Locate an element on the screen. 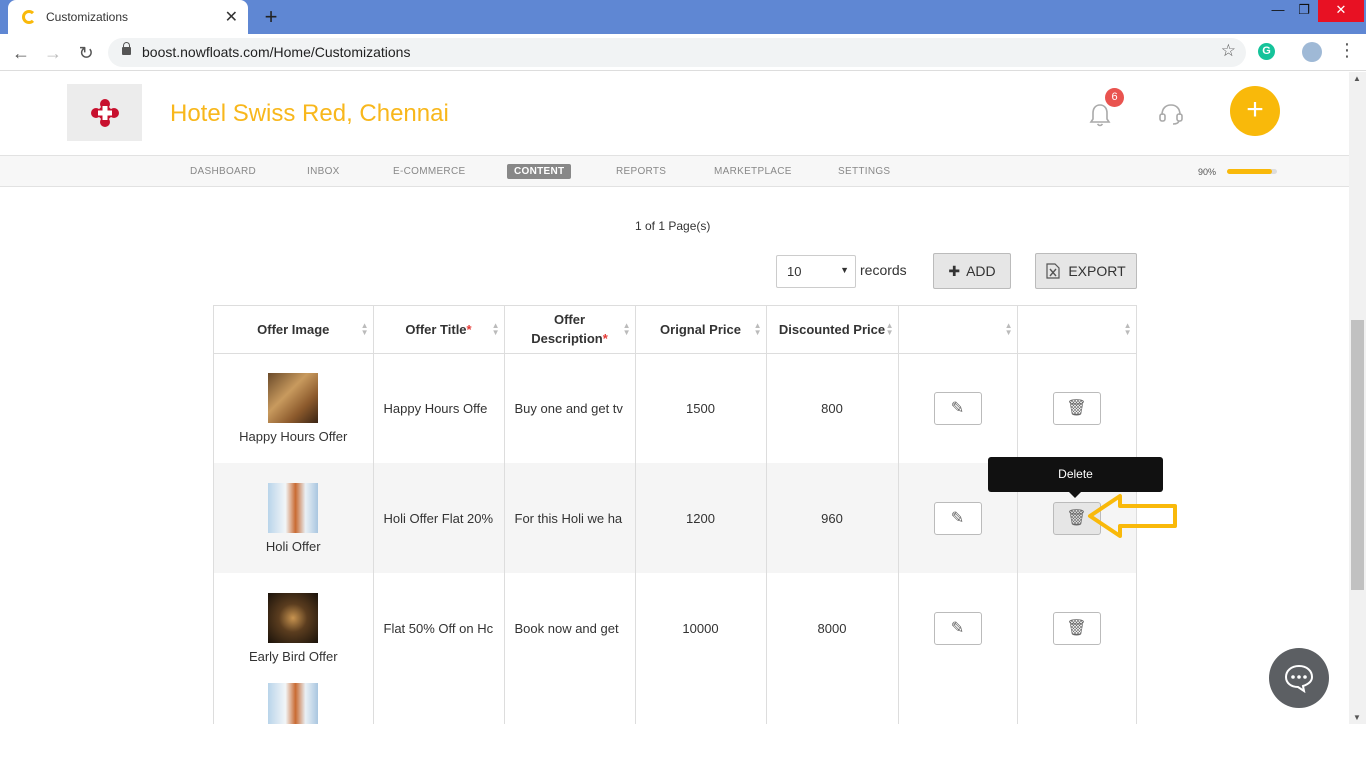 The width and height of the screenshot is (1366, 768). offer-description-cell: Book now and get is located at coordinates (570, 628).